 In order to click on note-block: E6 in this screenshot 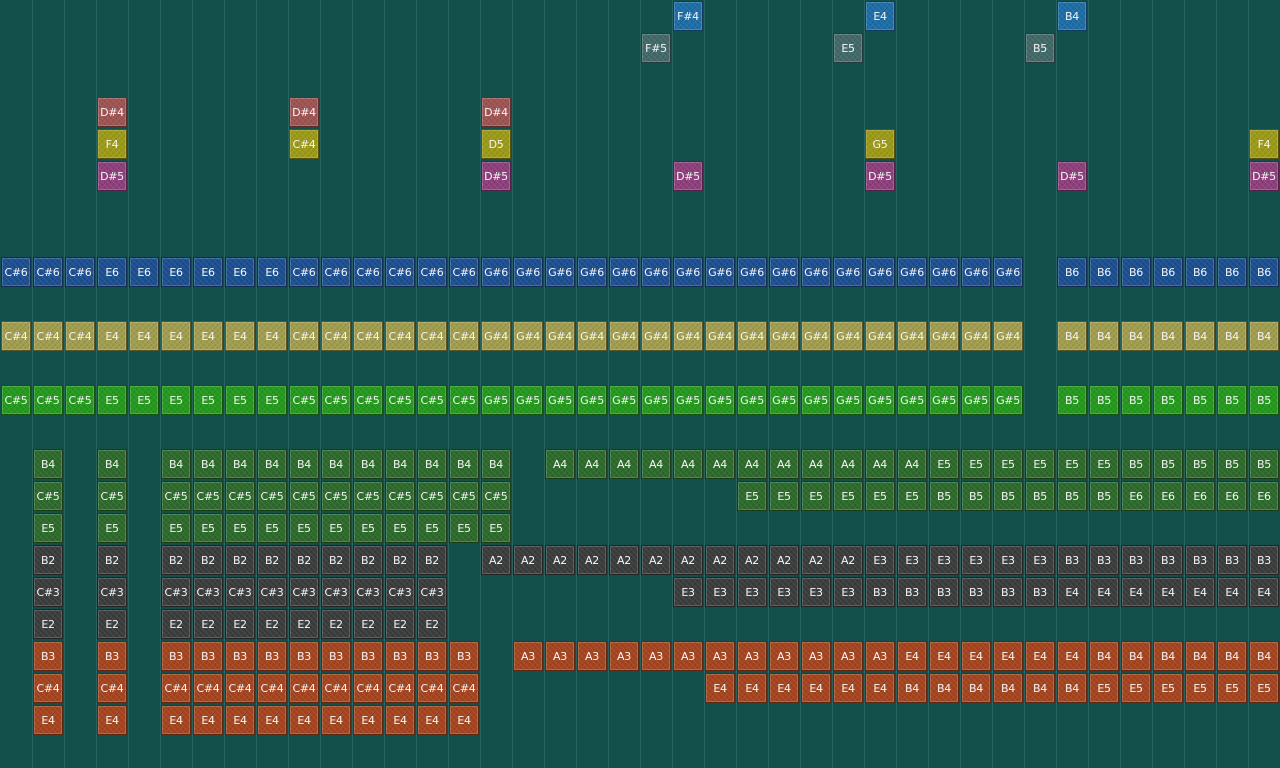, I will do `click(1232, 496)`.